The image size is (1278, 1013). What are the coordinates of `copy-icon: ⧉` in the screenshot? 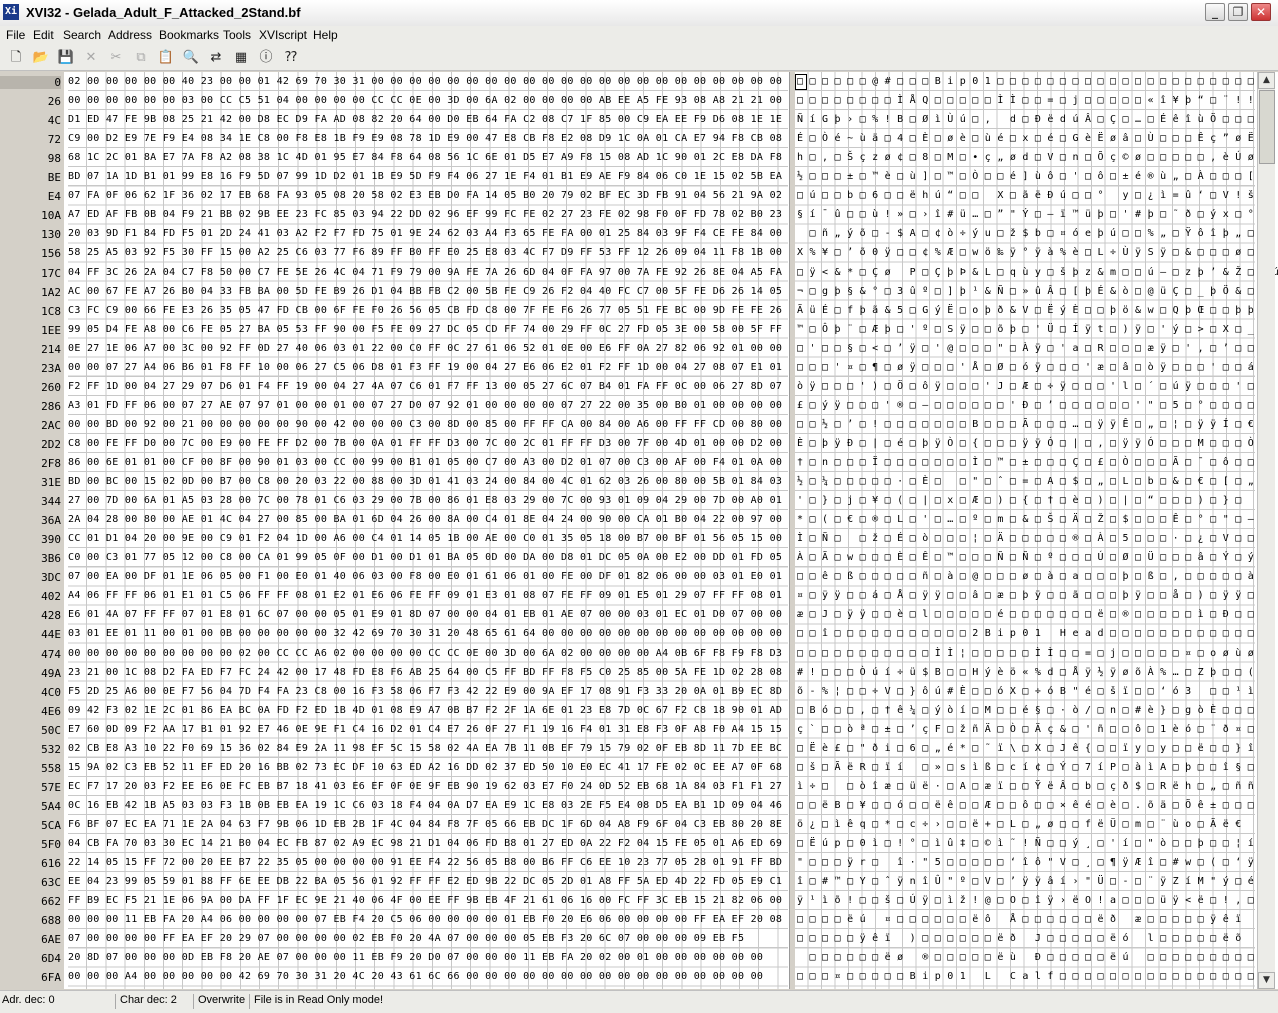 It's located at (141, 58).